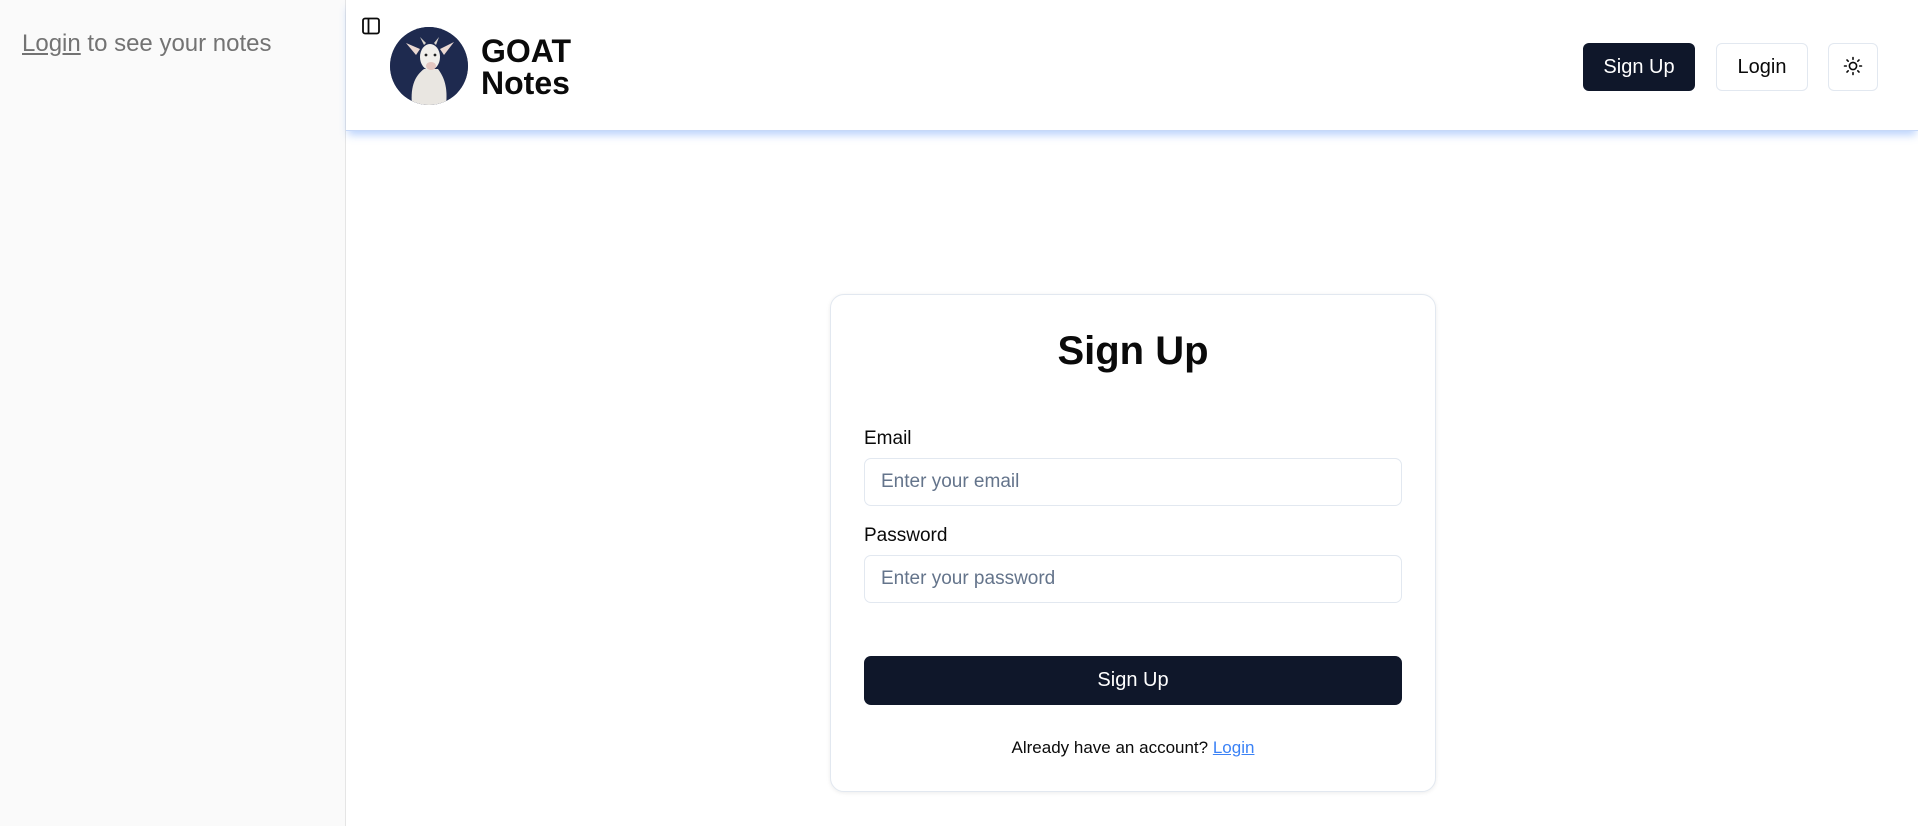 The image size is (1918, 826). I want to click on brand-line-1: GOAT, so click(526, 51).